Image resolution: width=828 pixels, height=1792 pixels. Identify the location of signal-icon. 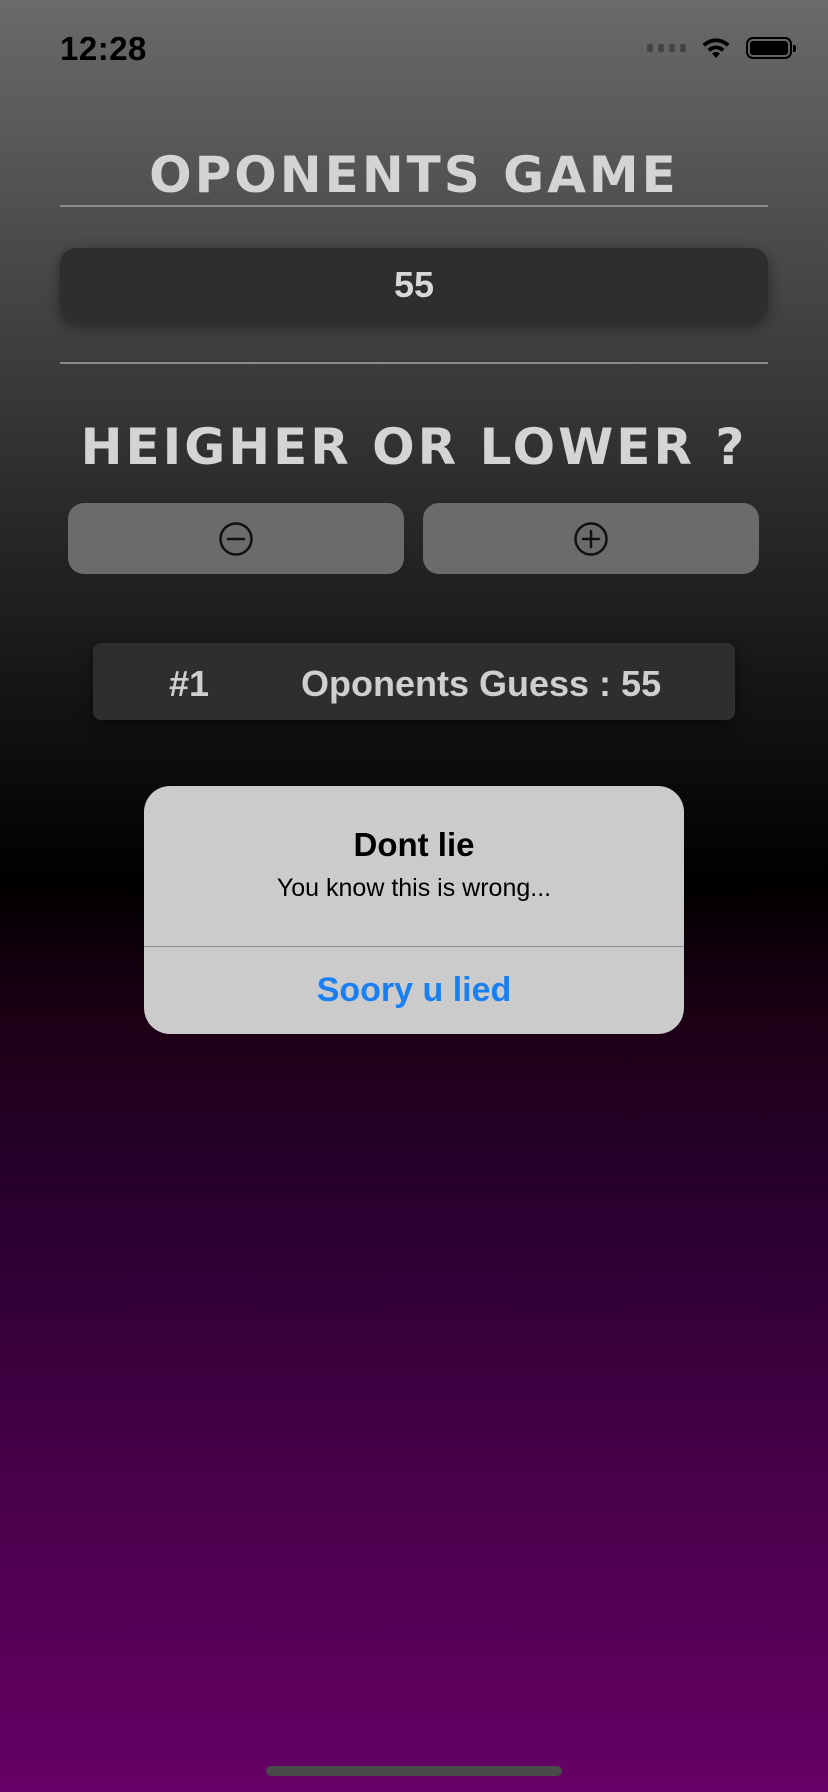
(666, 48).